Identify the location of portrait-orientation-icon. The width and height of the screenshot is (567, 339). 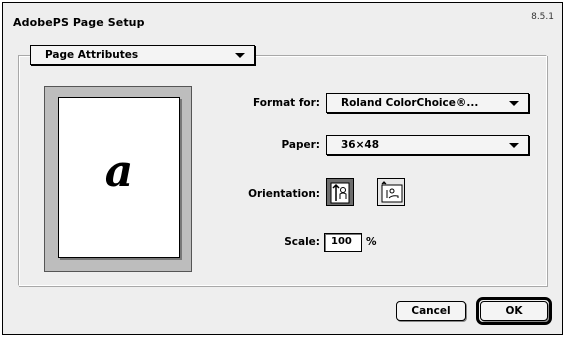
(340, 193).